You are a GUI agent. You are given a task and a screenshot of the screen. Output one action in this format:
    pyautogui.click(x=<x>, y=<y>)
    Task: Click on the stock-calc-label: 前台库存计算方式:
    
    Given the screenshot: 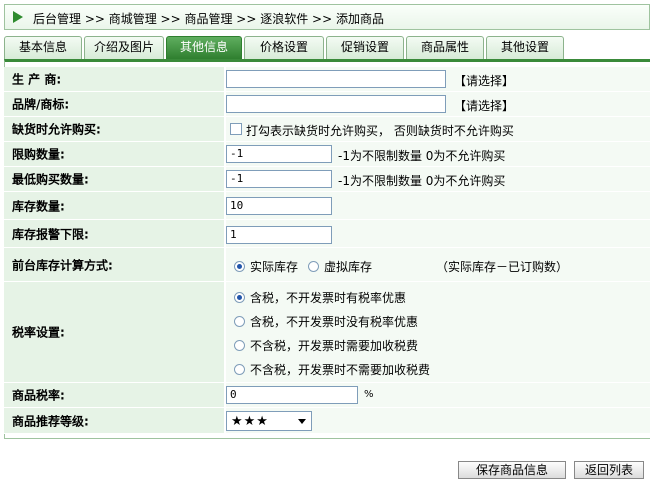 What is the action you would take?
    pyautogui.click(x=62, y=265)
    